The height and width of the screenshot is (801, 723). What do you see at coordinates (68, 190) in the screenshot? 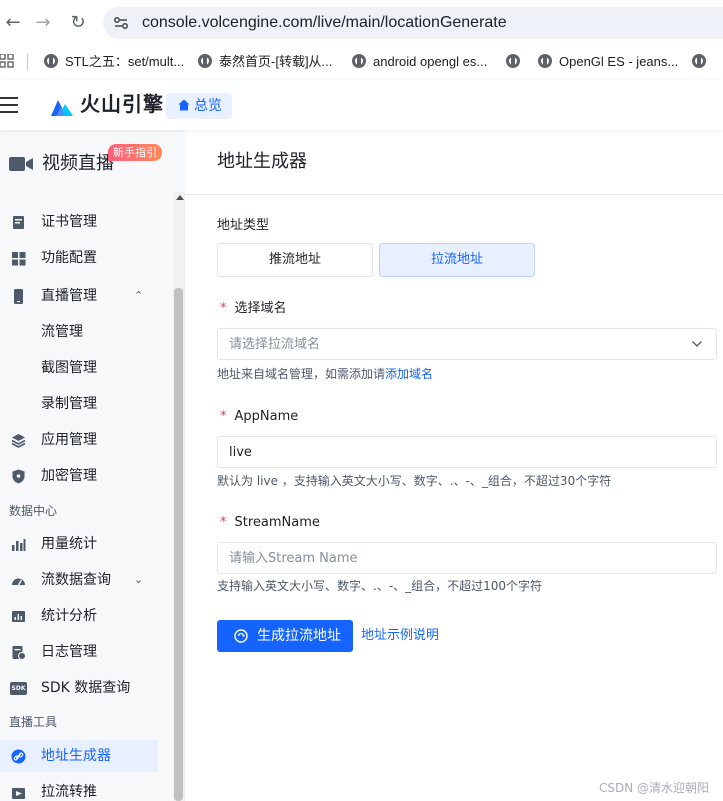
I see `sidebar-item-partial: 证书管理` at bounding box center [68, 190].